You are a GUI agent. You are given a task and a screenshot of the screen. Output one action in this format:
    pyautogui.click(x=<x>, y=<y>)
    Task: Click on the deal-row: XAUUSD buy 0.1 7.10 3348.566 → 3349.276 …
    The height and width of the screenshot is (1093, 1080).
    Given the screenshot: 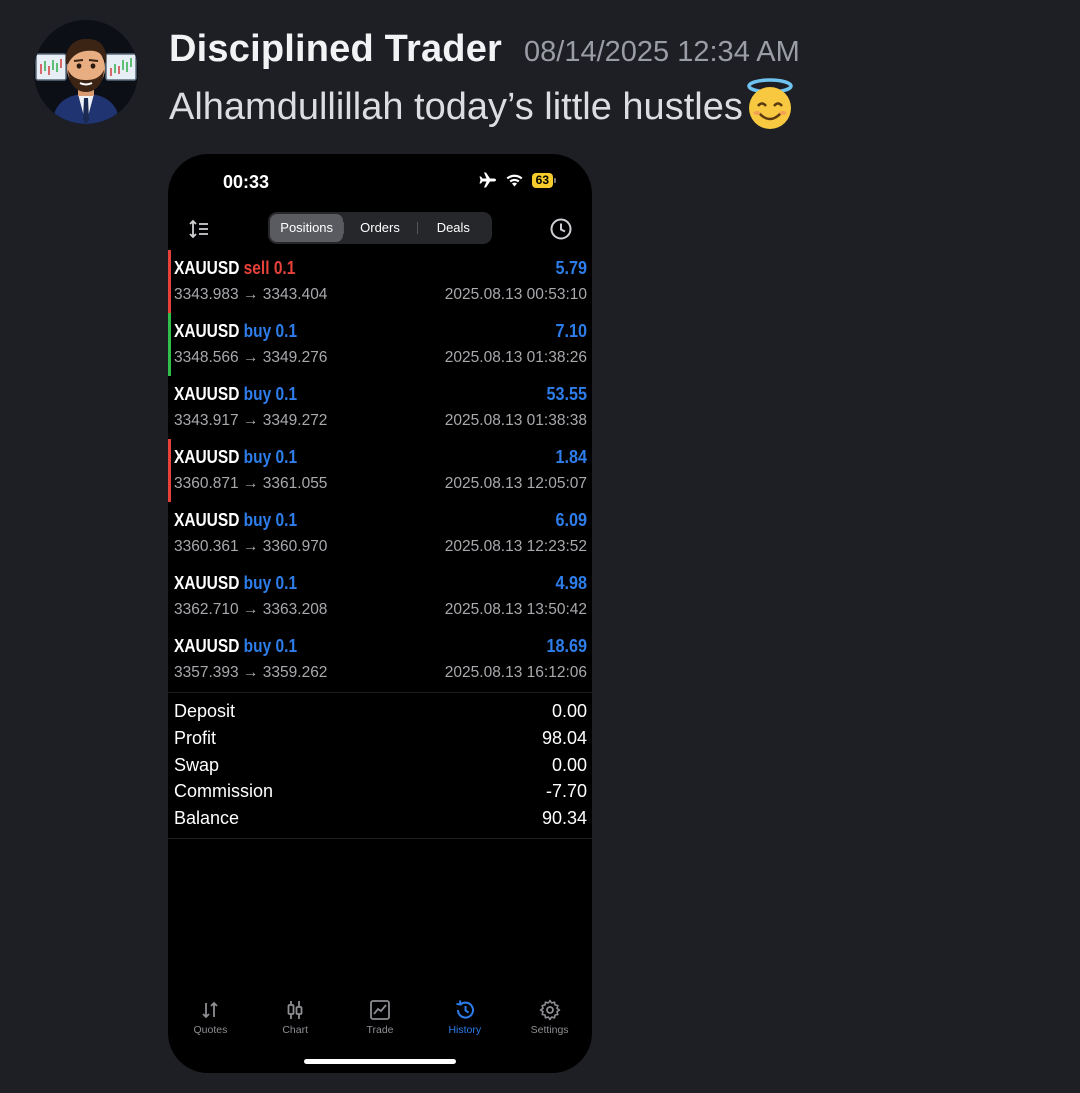 What is the action you would take?
    pyautogui.click(x=380, y=344)
    